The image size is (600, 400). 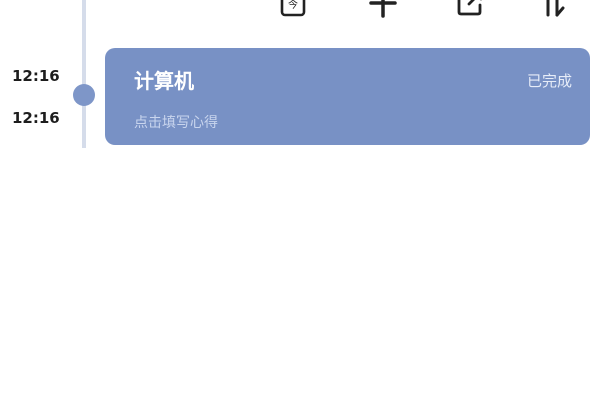 What do you see at coordinates (36, 118) in the screenshot?
I see `task-end-time: 12:16` at bounding box center [36, 118].